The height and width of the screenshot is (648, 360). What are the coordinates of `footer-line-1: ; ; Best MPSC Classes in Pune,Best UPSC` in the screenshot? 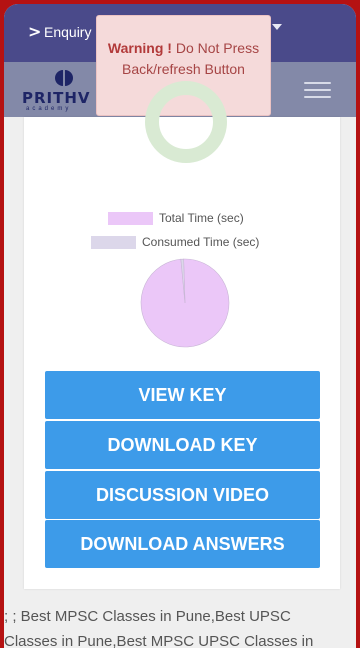 It's located at (147, 616).